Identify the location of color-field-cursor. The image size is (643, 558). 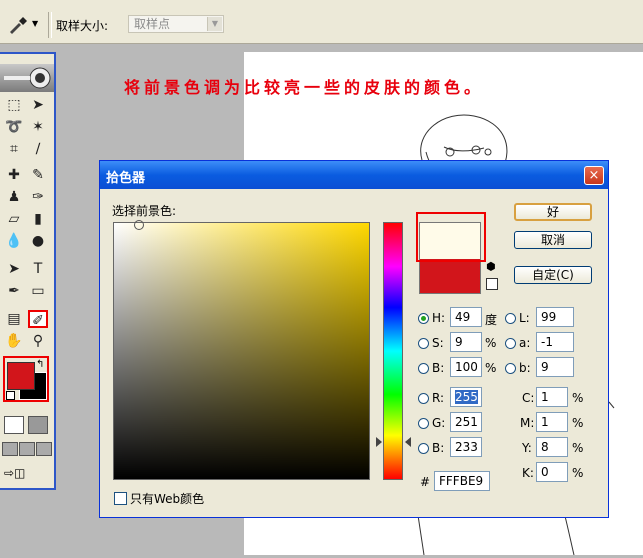
(139, 225).